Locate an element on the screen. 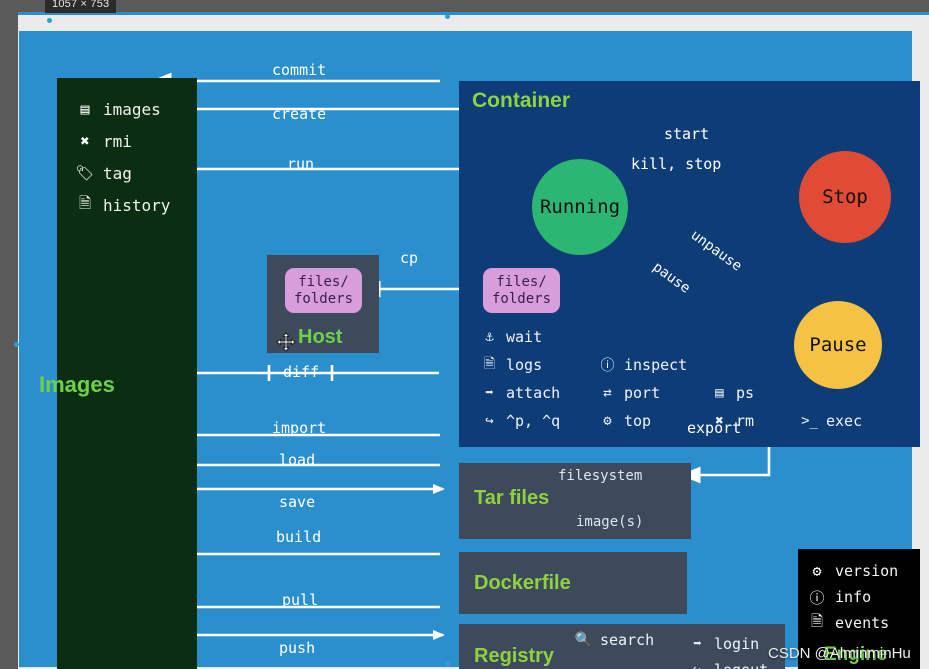 This screenshot has width=929, height=669. container-command-label: wait is located at coordinates (524, 337).